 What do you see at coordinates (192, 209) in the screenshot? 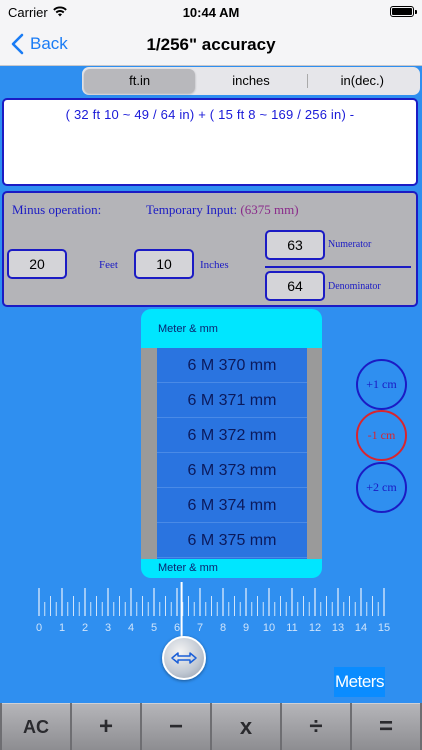
I see `temporary-input-caption: Temporary Input:` at bounding box center [192, 209].